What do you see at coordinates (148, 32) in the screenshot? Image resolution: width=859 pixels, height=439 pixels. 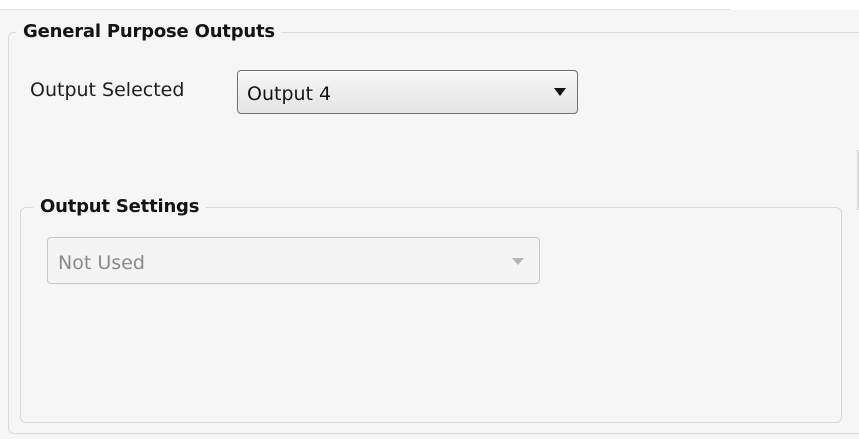 I see `general-purpose-outputs-title: General Purpose Outputs` at bounding box center [148, 32].